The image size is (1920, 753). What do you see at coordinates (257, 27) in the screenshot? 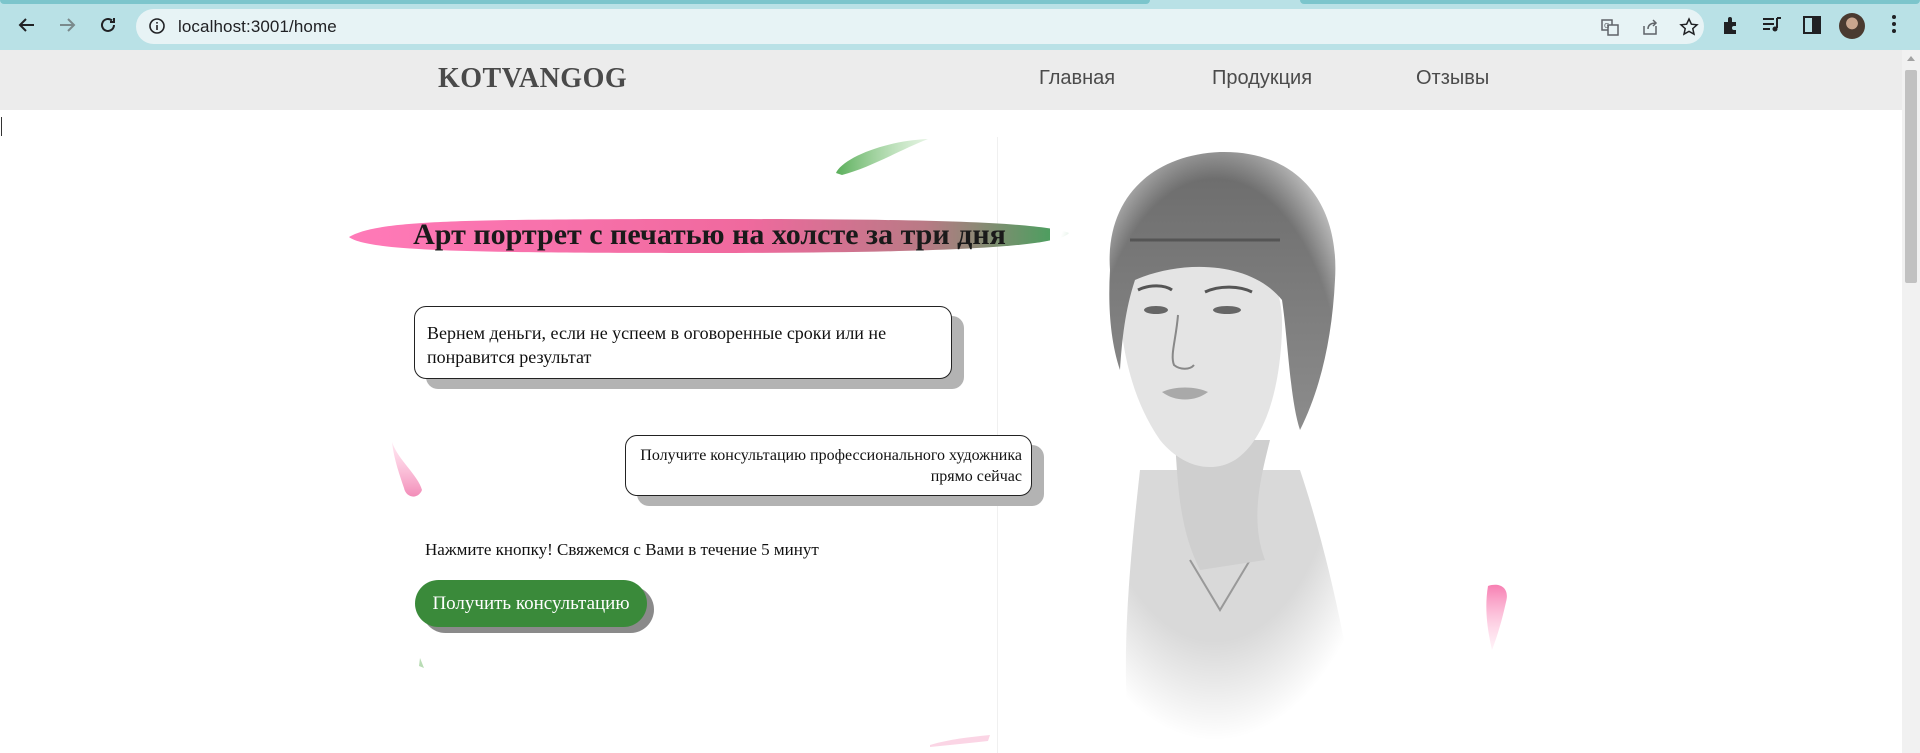
I see `url-text: localhost:3001/home` at bounding box center [257, 27].